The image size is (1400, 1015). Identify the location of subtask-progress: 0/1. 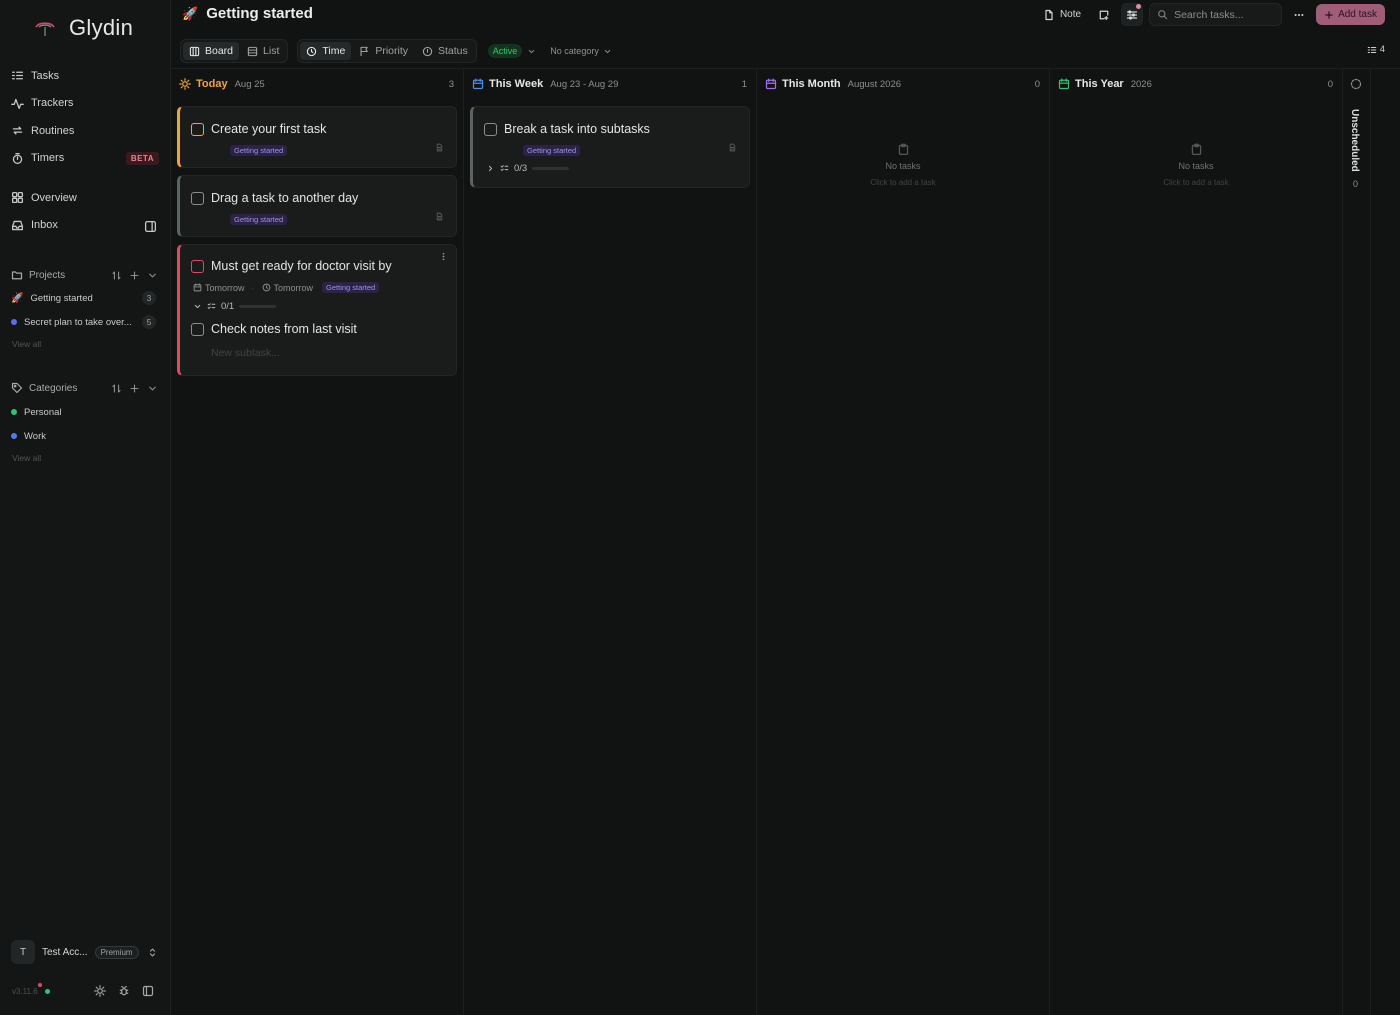
(235, 306).